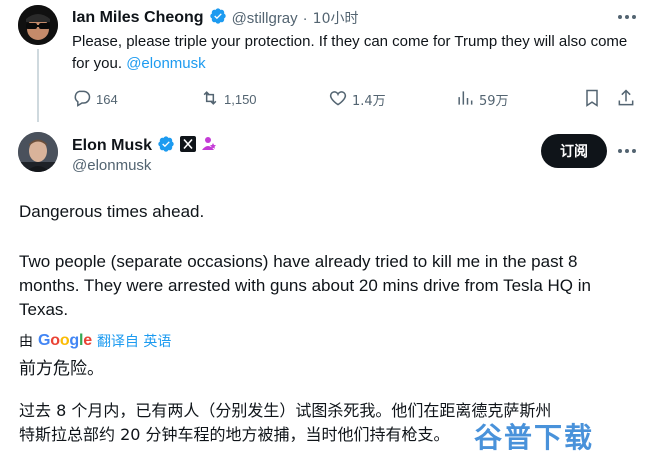 Image resolution: width=654 pixels, height=457 pixels. What do you see at coordinates (240, 99) in the screenshot?
I see `retweet-count: 1,150` at bounding box center [240, 99].